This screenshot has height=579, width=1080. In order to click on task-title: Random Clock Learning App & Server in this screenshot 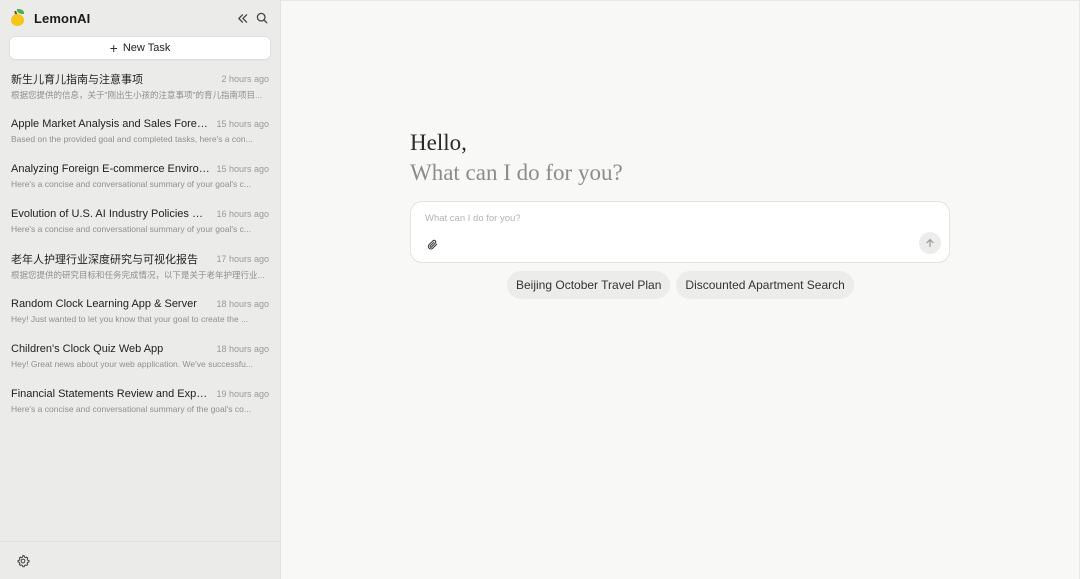, I will do `click(104, 303)`.